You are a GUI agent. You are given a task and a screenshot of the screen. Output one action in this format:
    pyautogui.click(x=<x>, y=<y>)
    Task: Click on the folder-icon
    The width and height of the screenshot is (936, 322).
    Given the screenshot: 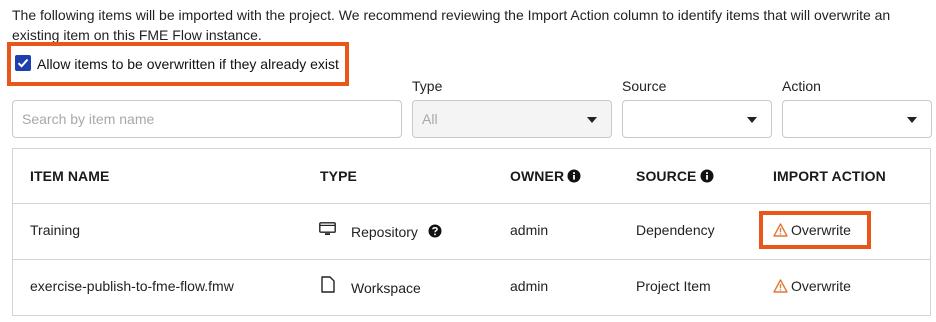 What is the action you would take?
    pyautogui.click(x=327, y=228)
    